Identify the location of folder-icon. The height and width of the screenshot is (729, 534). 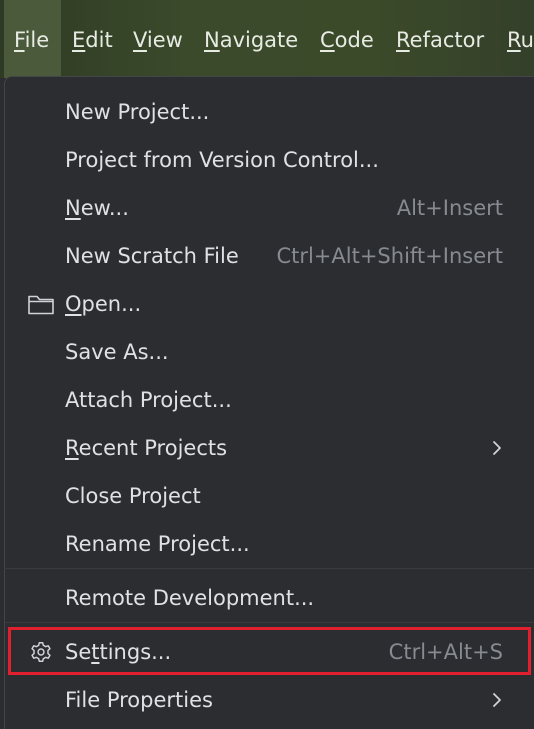
(41, 305).